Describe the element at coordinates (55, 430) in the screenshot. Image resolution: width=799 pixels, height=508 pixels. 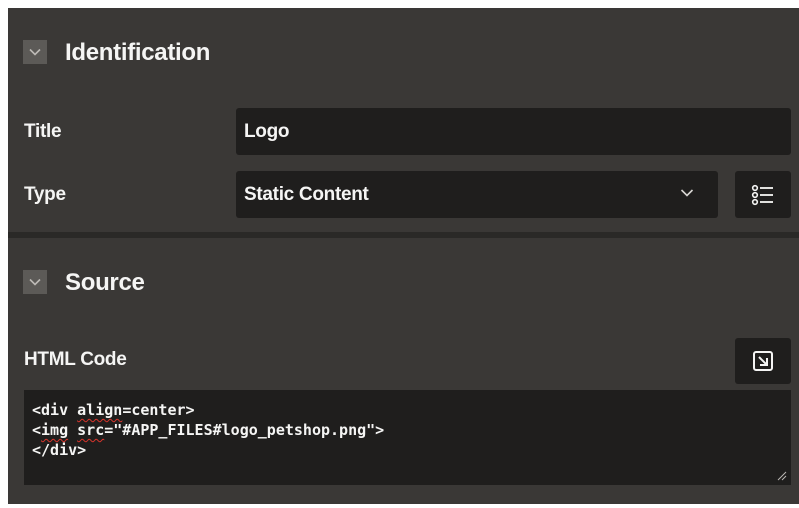
I see `spellcheck-word: img` at that location.